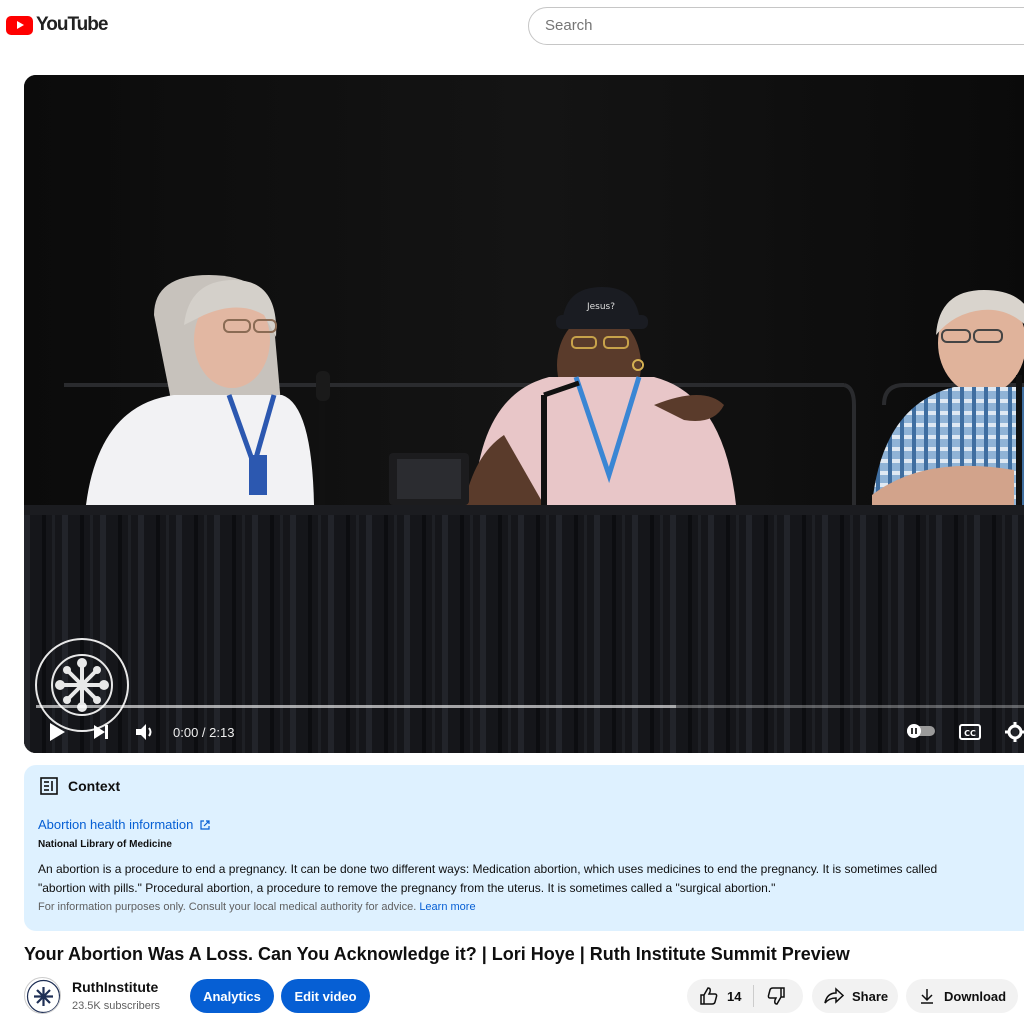 The image size is (1024, 1024). Describe the element at coordinates (204, 732) in the screenshot. I see `time-display: 0:00 / 2:13` at that location.